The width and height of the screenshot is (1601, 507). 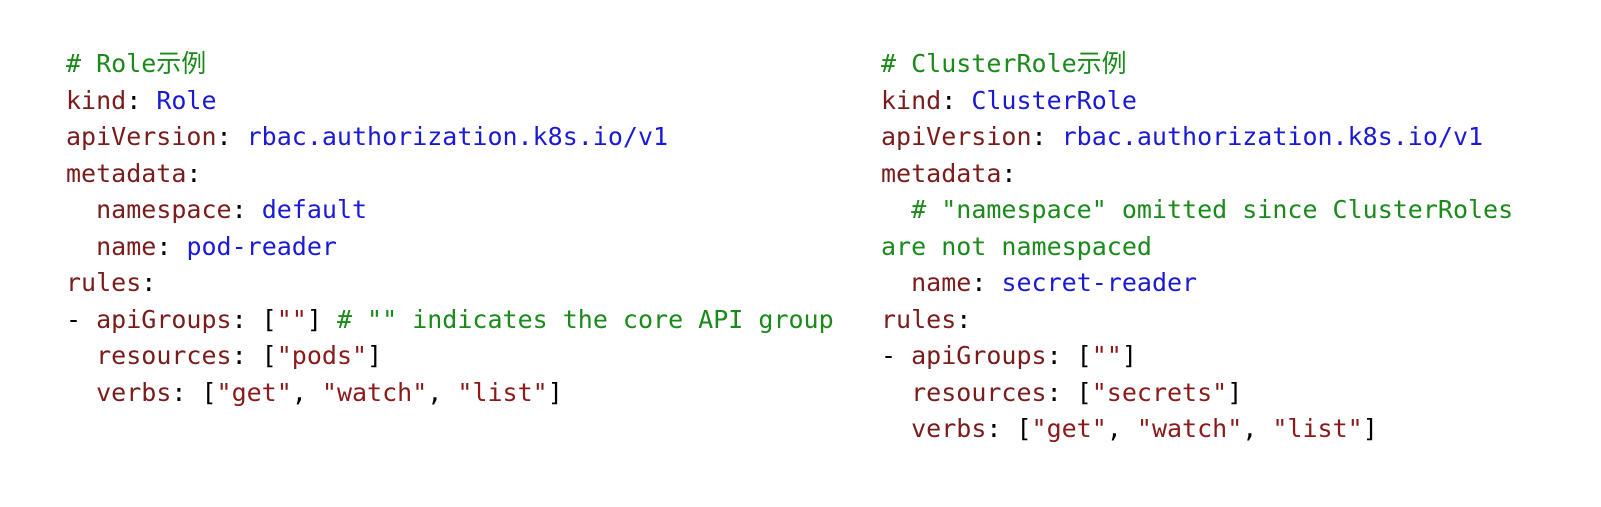 What do you see at coordinates (1004, 63) in the screenshot?
I see `yaml-comment: # ClusterRole示例` at bounding box center [1004, 63].